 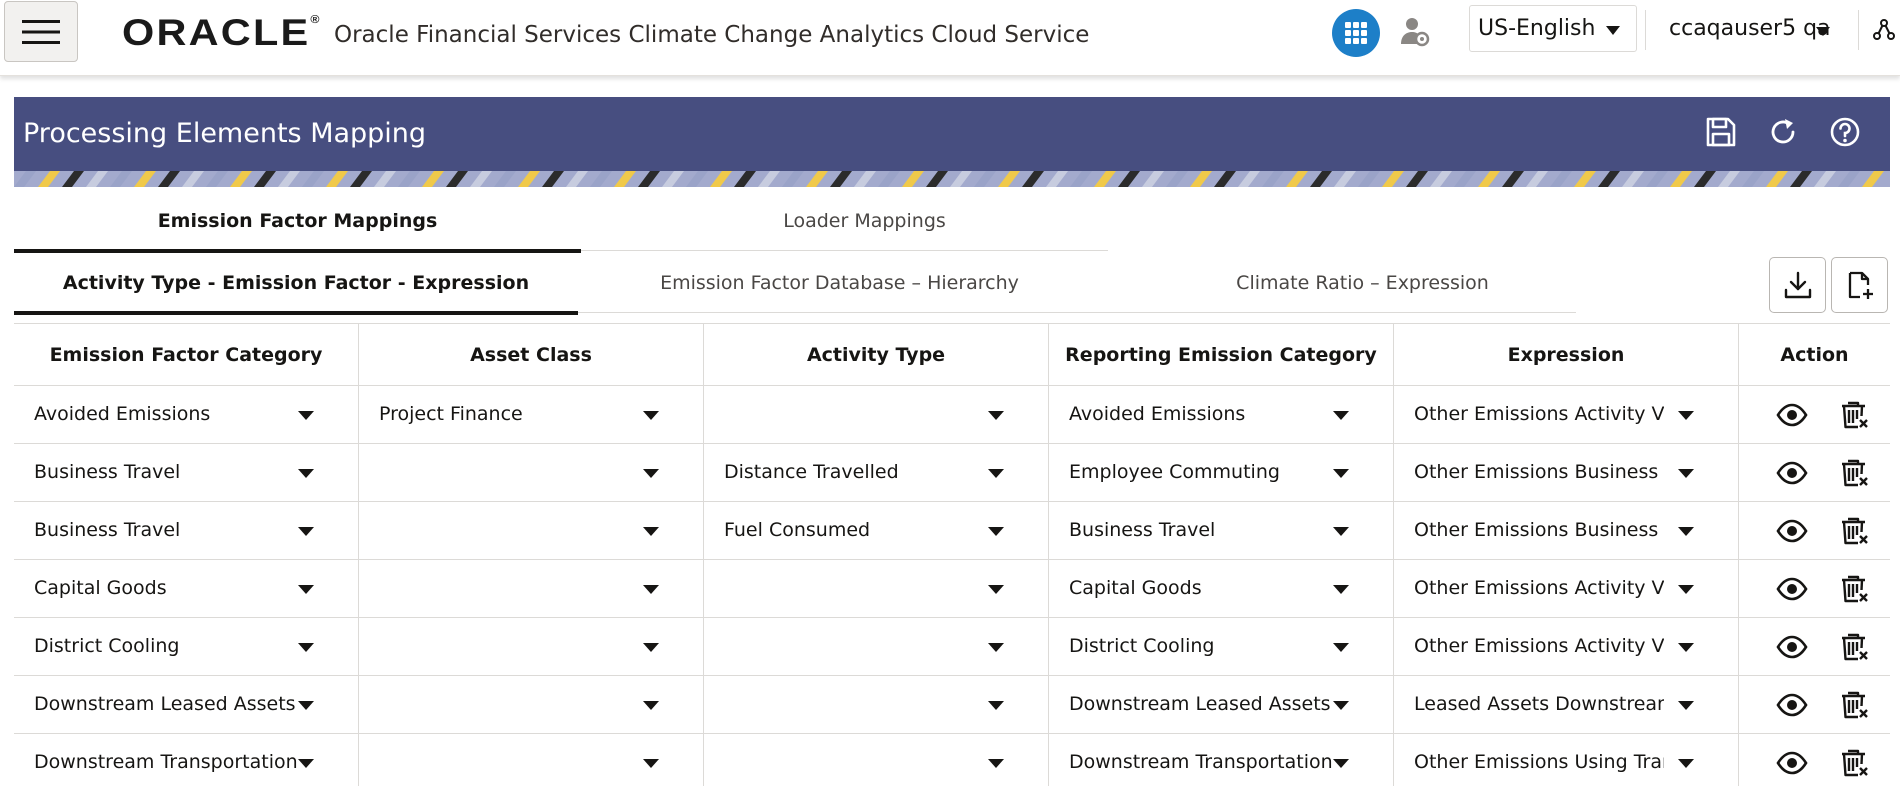 What do you see at coordinates (1845, 132) in the screenshot?
I see `help-icon` at bounding box center [1845, 132].